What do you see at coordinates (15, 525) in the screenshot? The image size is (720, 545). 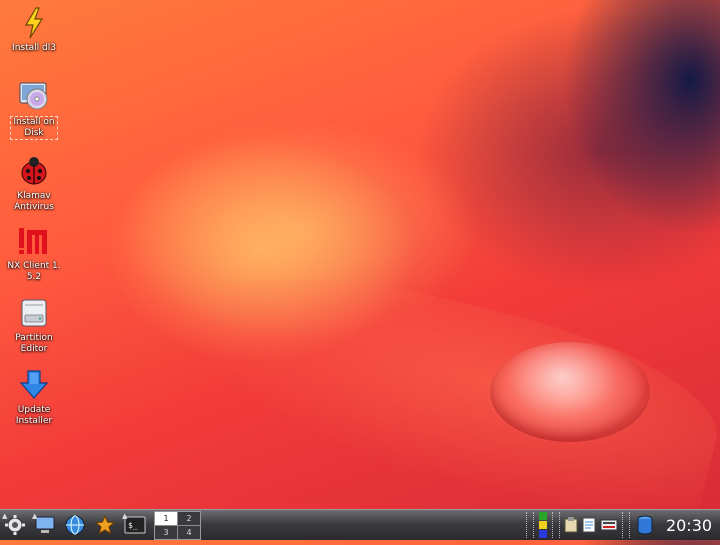 I see `kde-menu-button: ▲` at bounding box center [15, 525].